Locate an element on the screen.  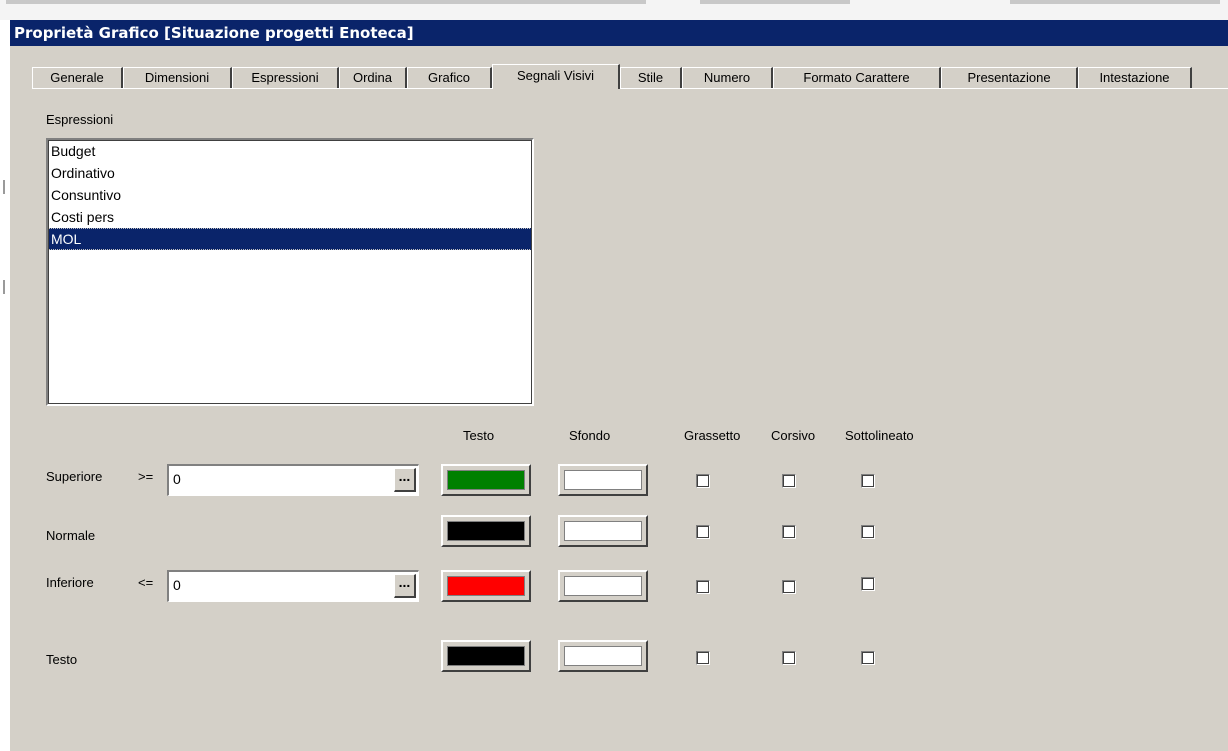
superiore-bg-color-button is located at coordinates (603, 480).